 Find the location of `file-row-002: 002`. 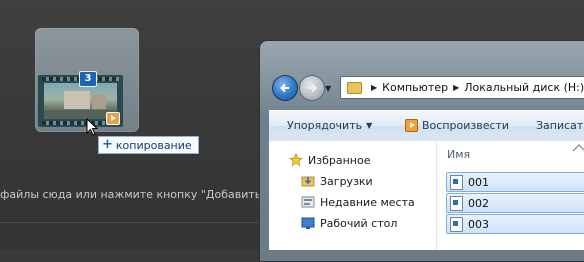

file-row-002: 002 is located at coordinates (515, 203).